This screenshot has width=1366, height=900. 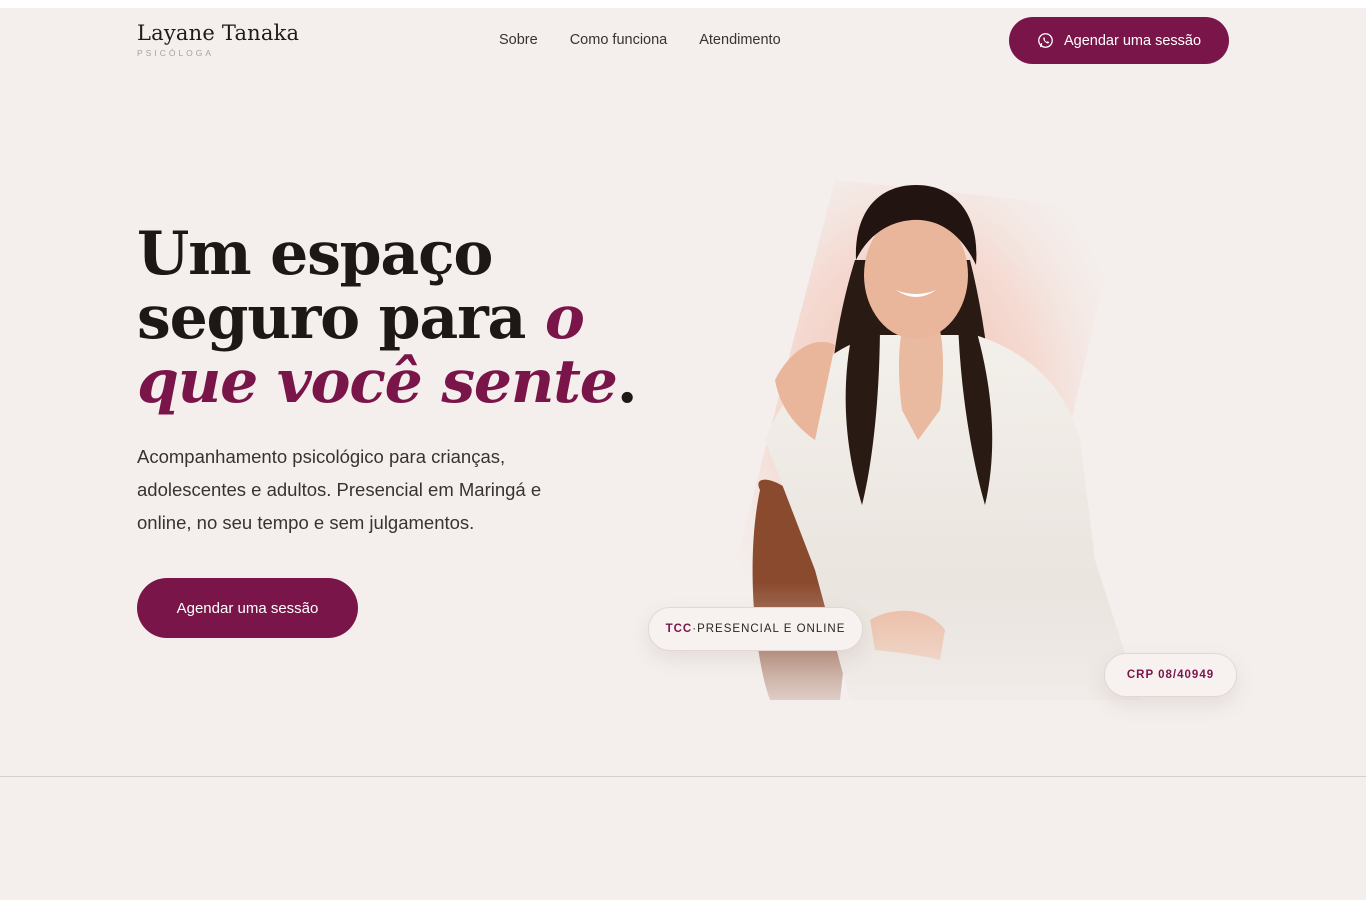 What do you see at coordinates (679, 629) in the screenshot?
I see `approach-label: TCC` at bounding box center [679, 629].